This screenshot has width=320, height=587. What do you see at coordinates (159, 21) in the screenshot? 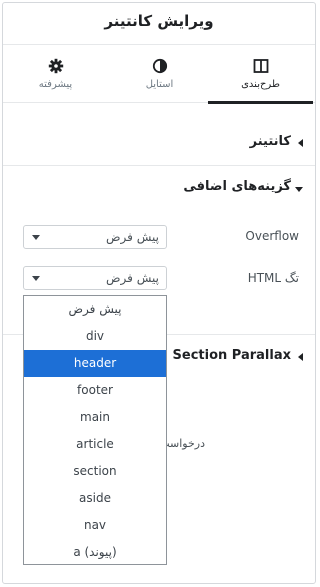
I see `panel-title: ویرایش کانتینر` at bounding box center [159, 21].